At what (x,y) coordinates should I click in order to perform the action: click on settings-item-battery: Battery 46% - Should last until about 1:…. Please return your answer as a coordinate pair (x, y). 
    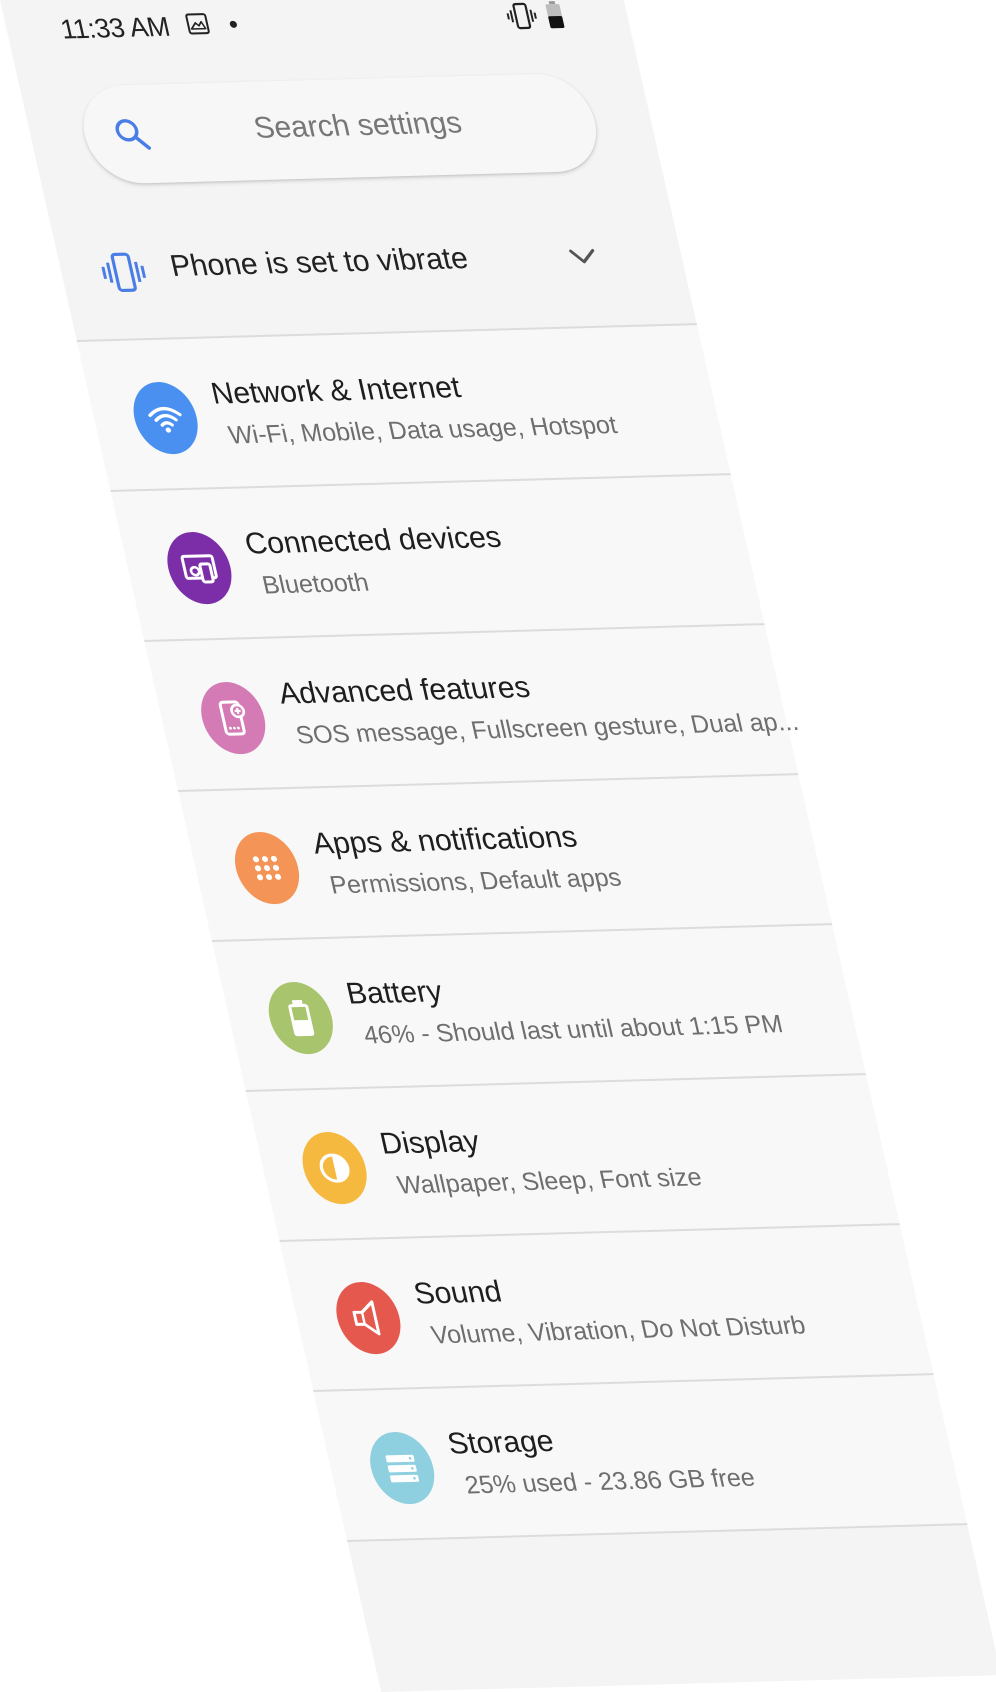
    Looking at the image, I should click on (539, 1008).